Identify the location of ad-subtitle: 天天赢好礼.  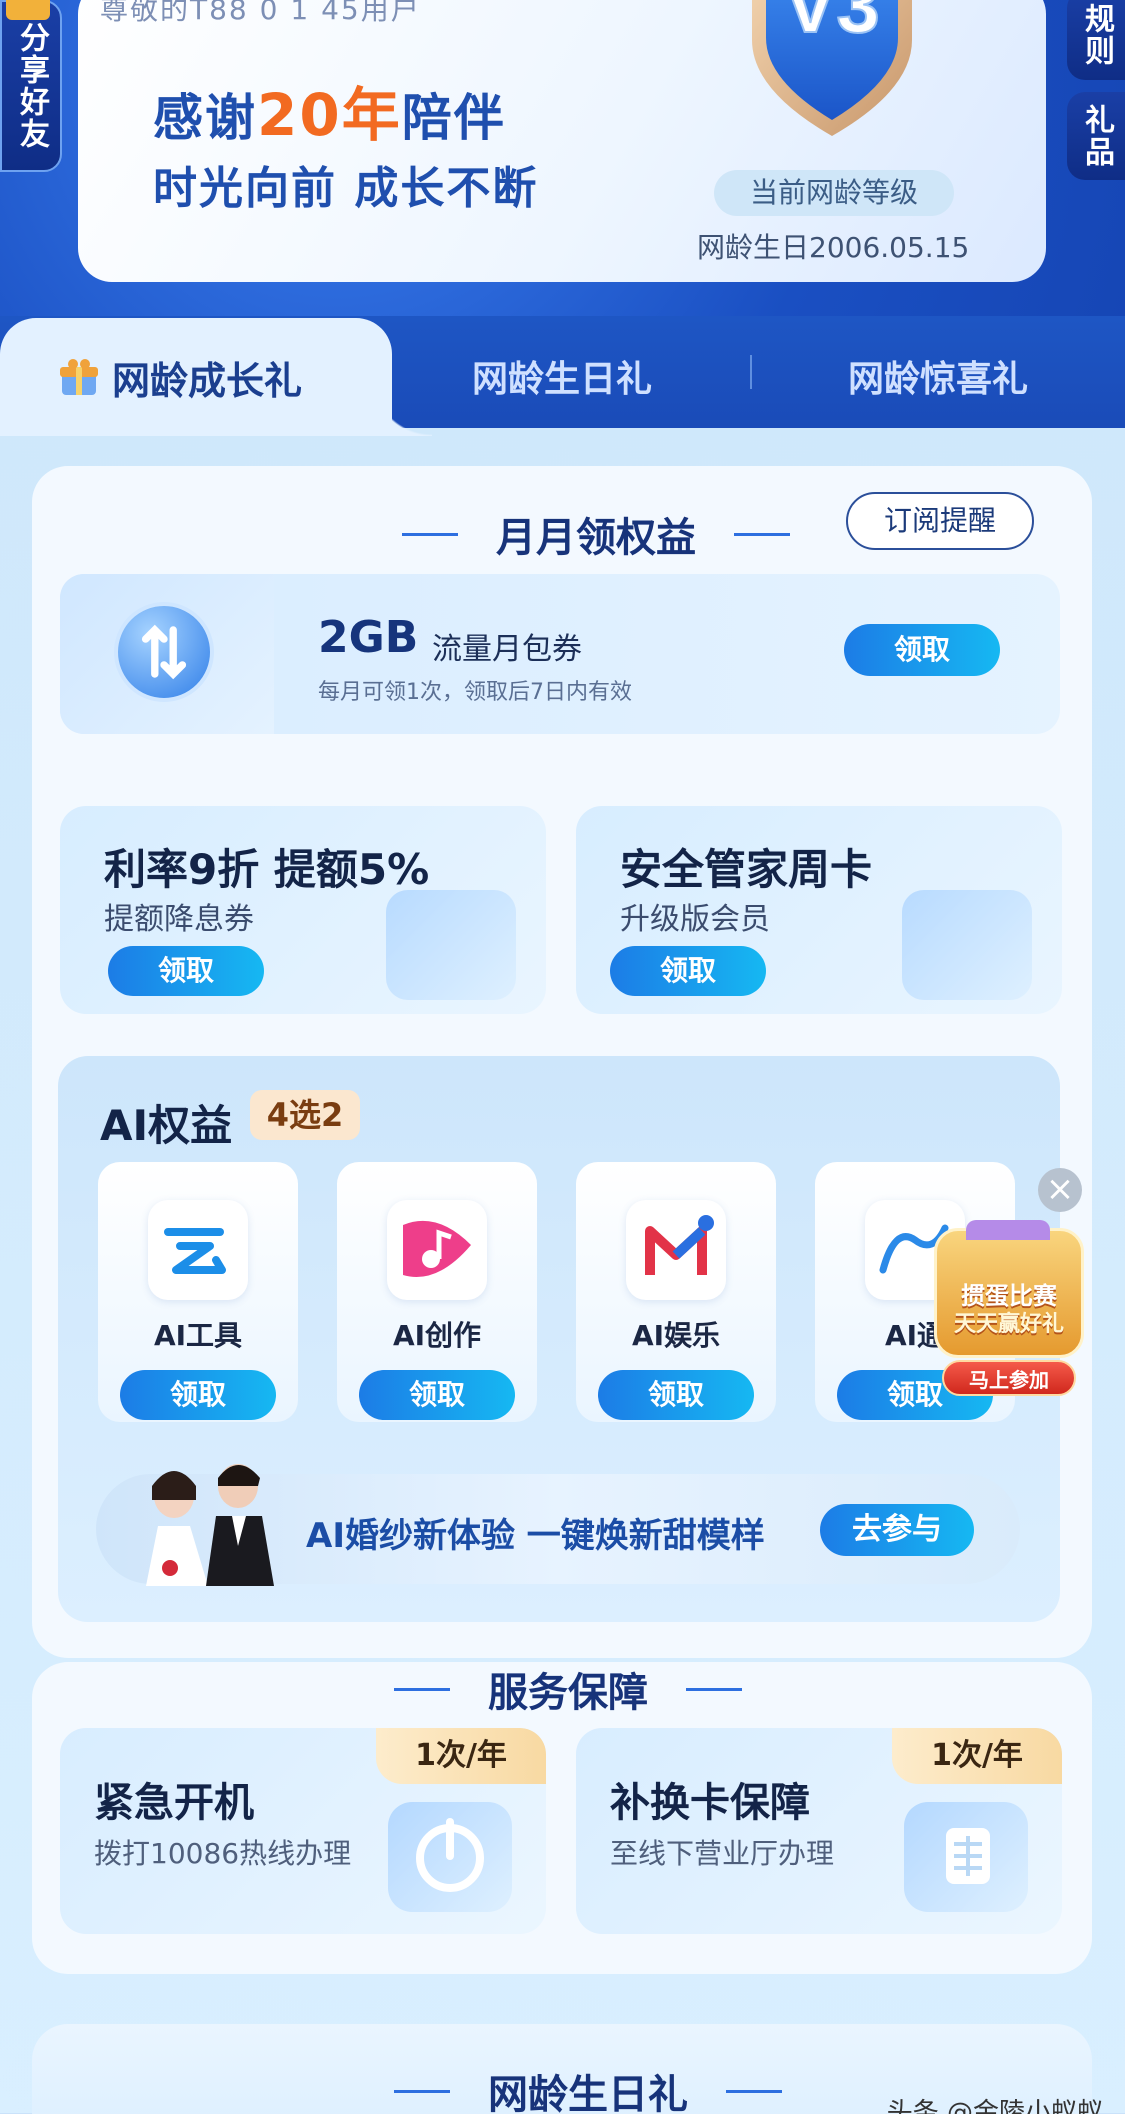
(1008, 1324).